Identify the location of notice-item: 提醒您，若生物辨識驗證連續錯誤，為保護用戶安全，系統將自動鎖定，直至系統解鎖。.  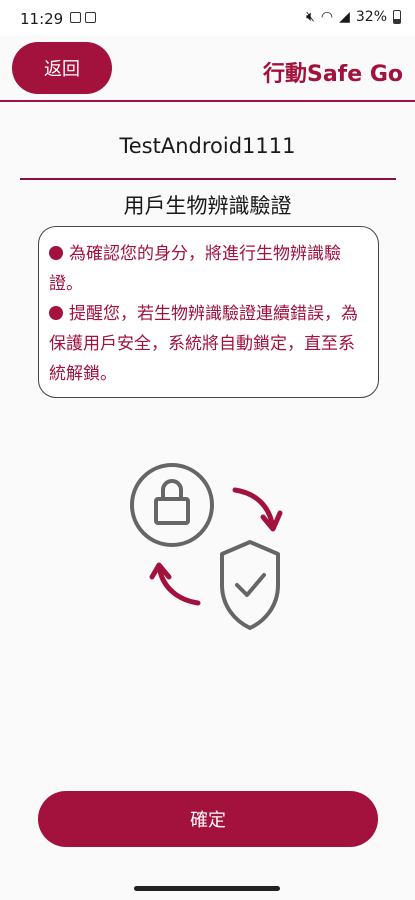
(204, 344).